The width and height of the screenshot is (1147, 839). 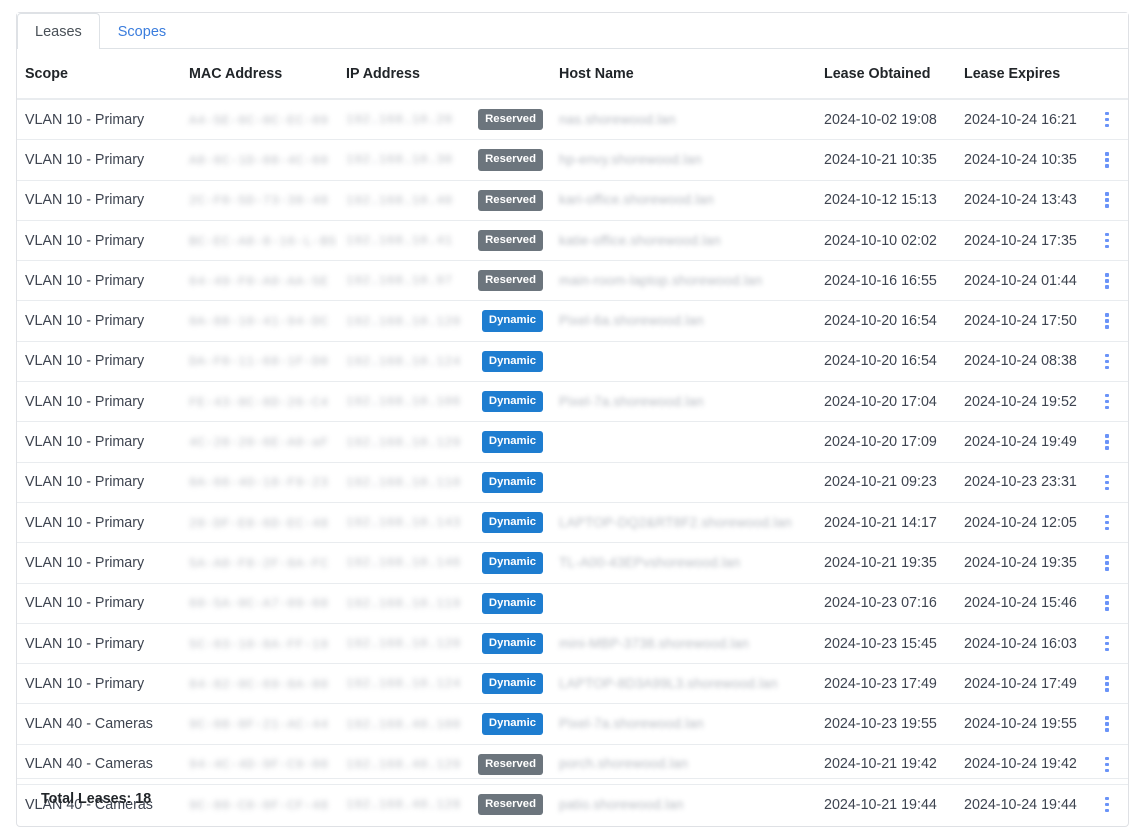 I want to click on cell-lease-obtained: 2024-10-21 10:35, so click(x=886, y=160).